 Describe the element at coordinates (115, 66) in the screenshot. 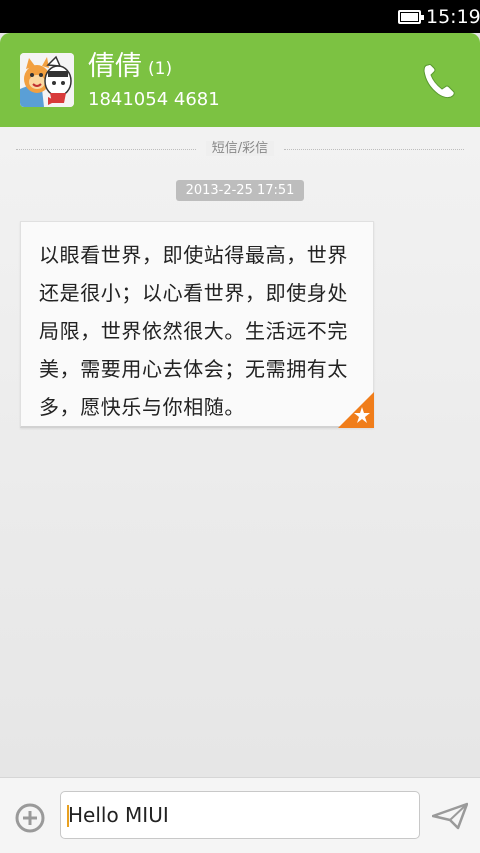

I see `contact-name: 倩倩` at that location.